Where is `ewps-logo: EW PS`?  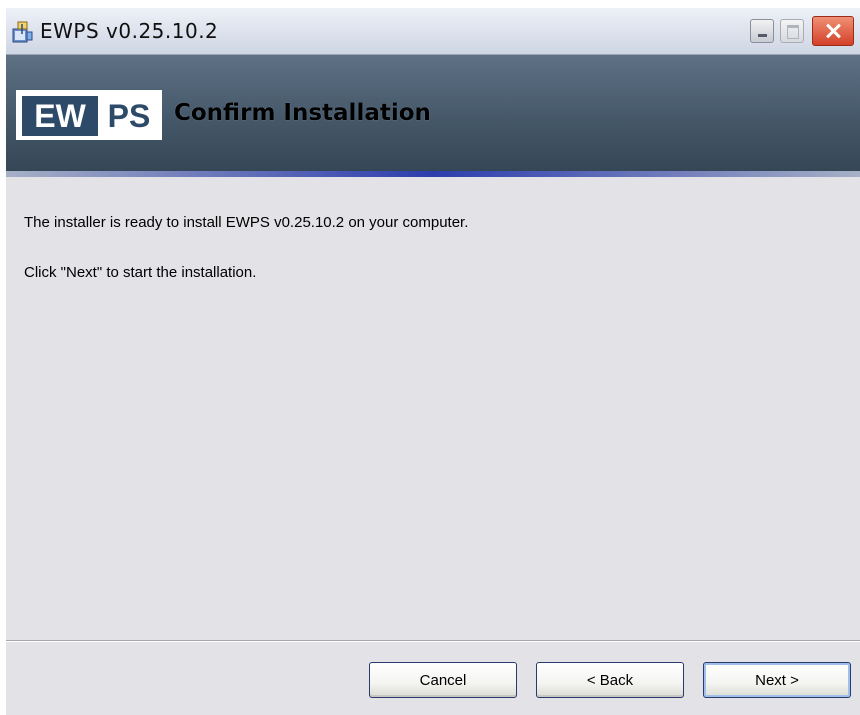 ewps-logo: EW PS is located at coordinates (89, 115).